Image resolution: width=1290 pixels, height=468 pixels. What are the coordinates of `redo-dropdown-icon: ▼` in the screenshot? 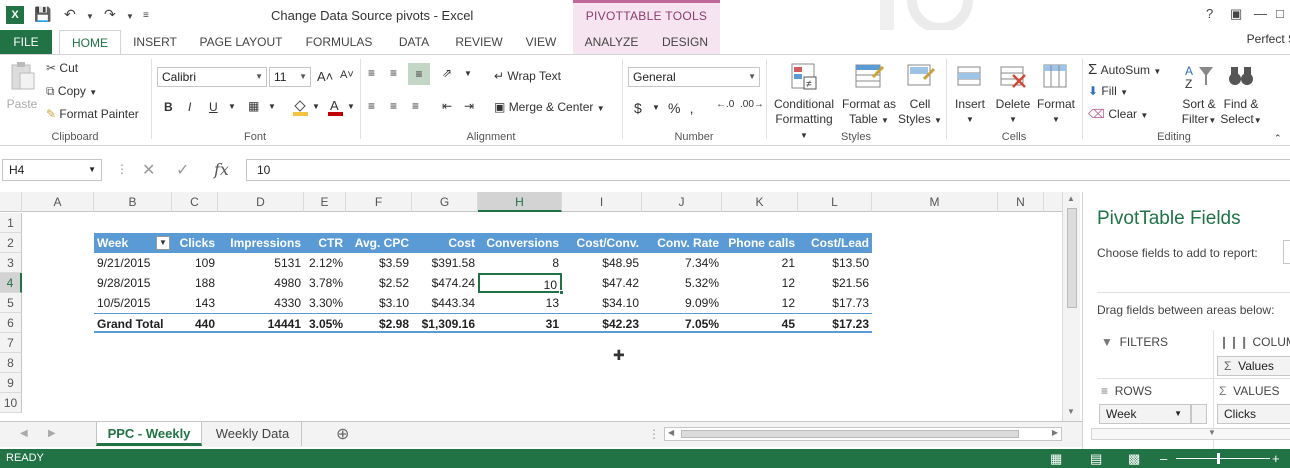 It's located at (130, 16).